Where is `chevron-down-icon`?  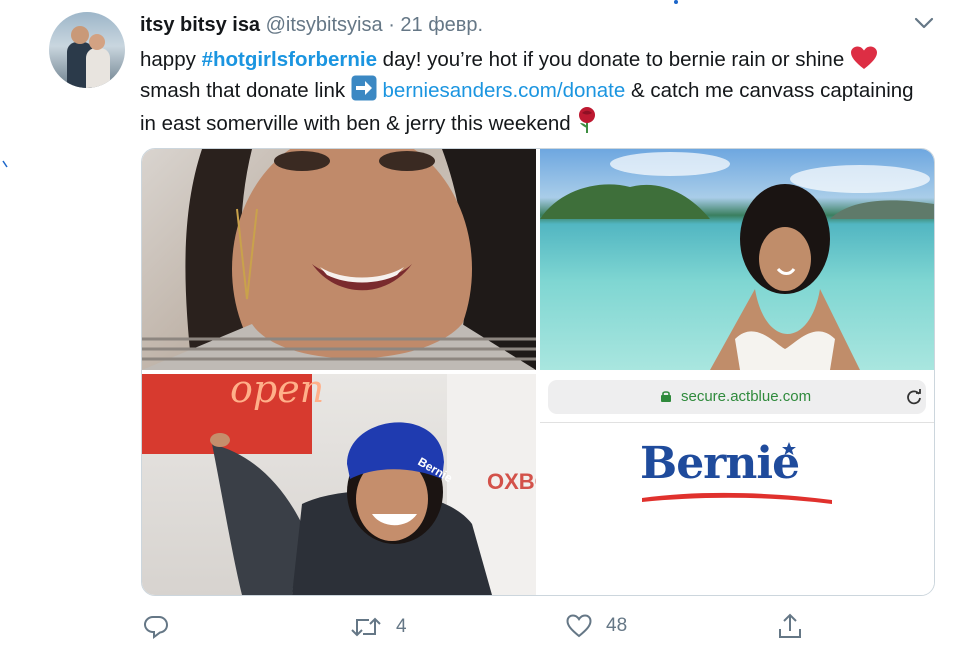
chevron-down-icon is located at coordinates (924, 23).